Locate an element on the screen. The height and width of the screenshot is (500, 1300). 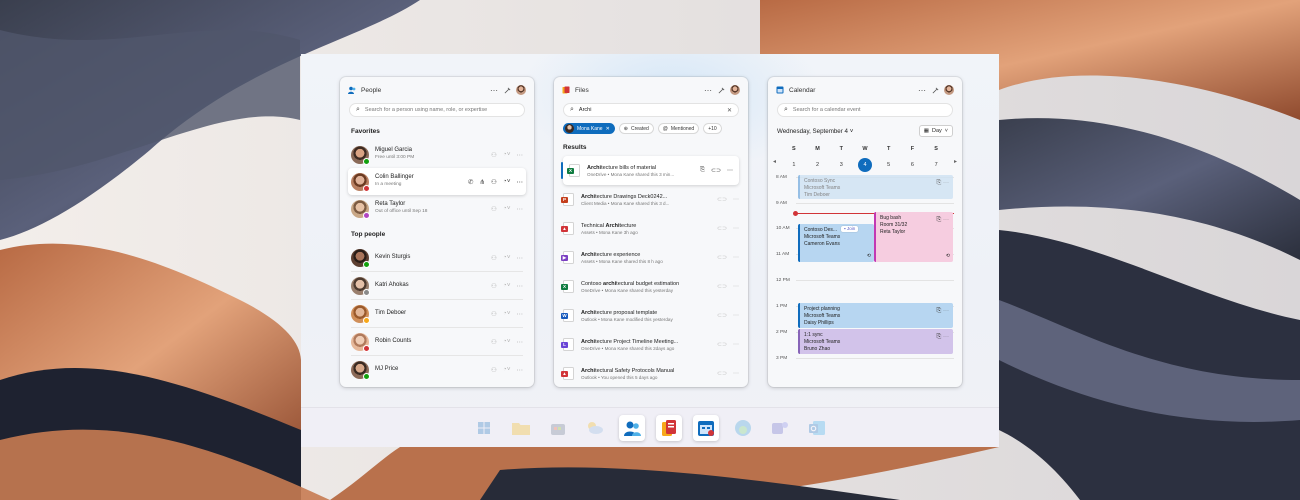
date-picker: Wednesday, September 4 ˅ is located at coordinates (815, 131).